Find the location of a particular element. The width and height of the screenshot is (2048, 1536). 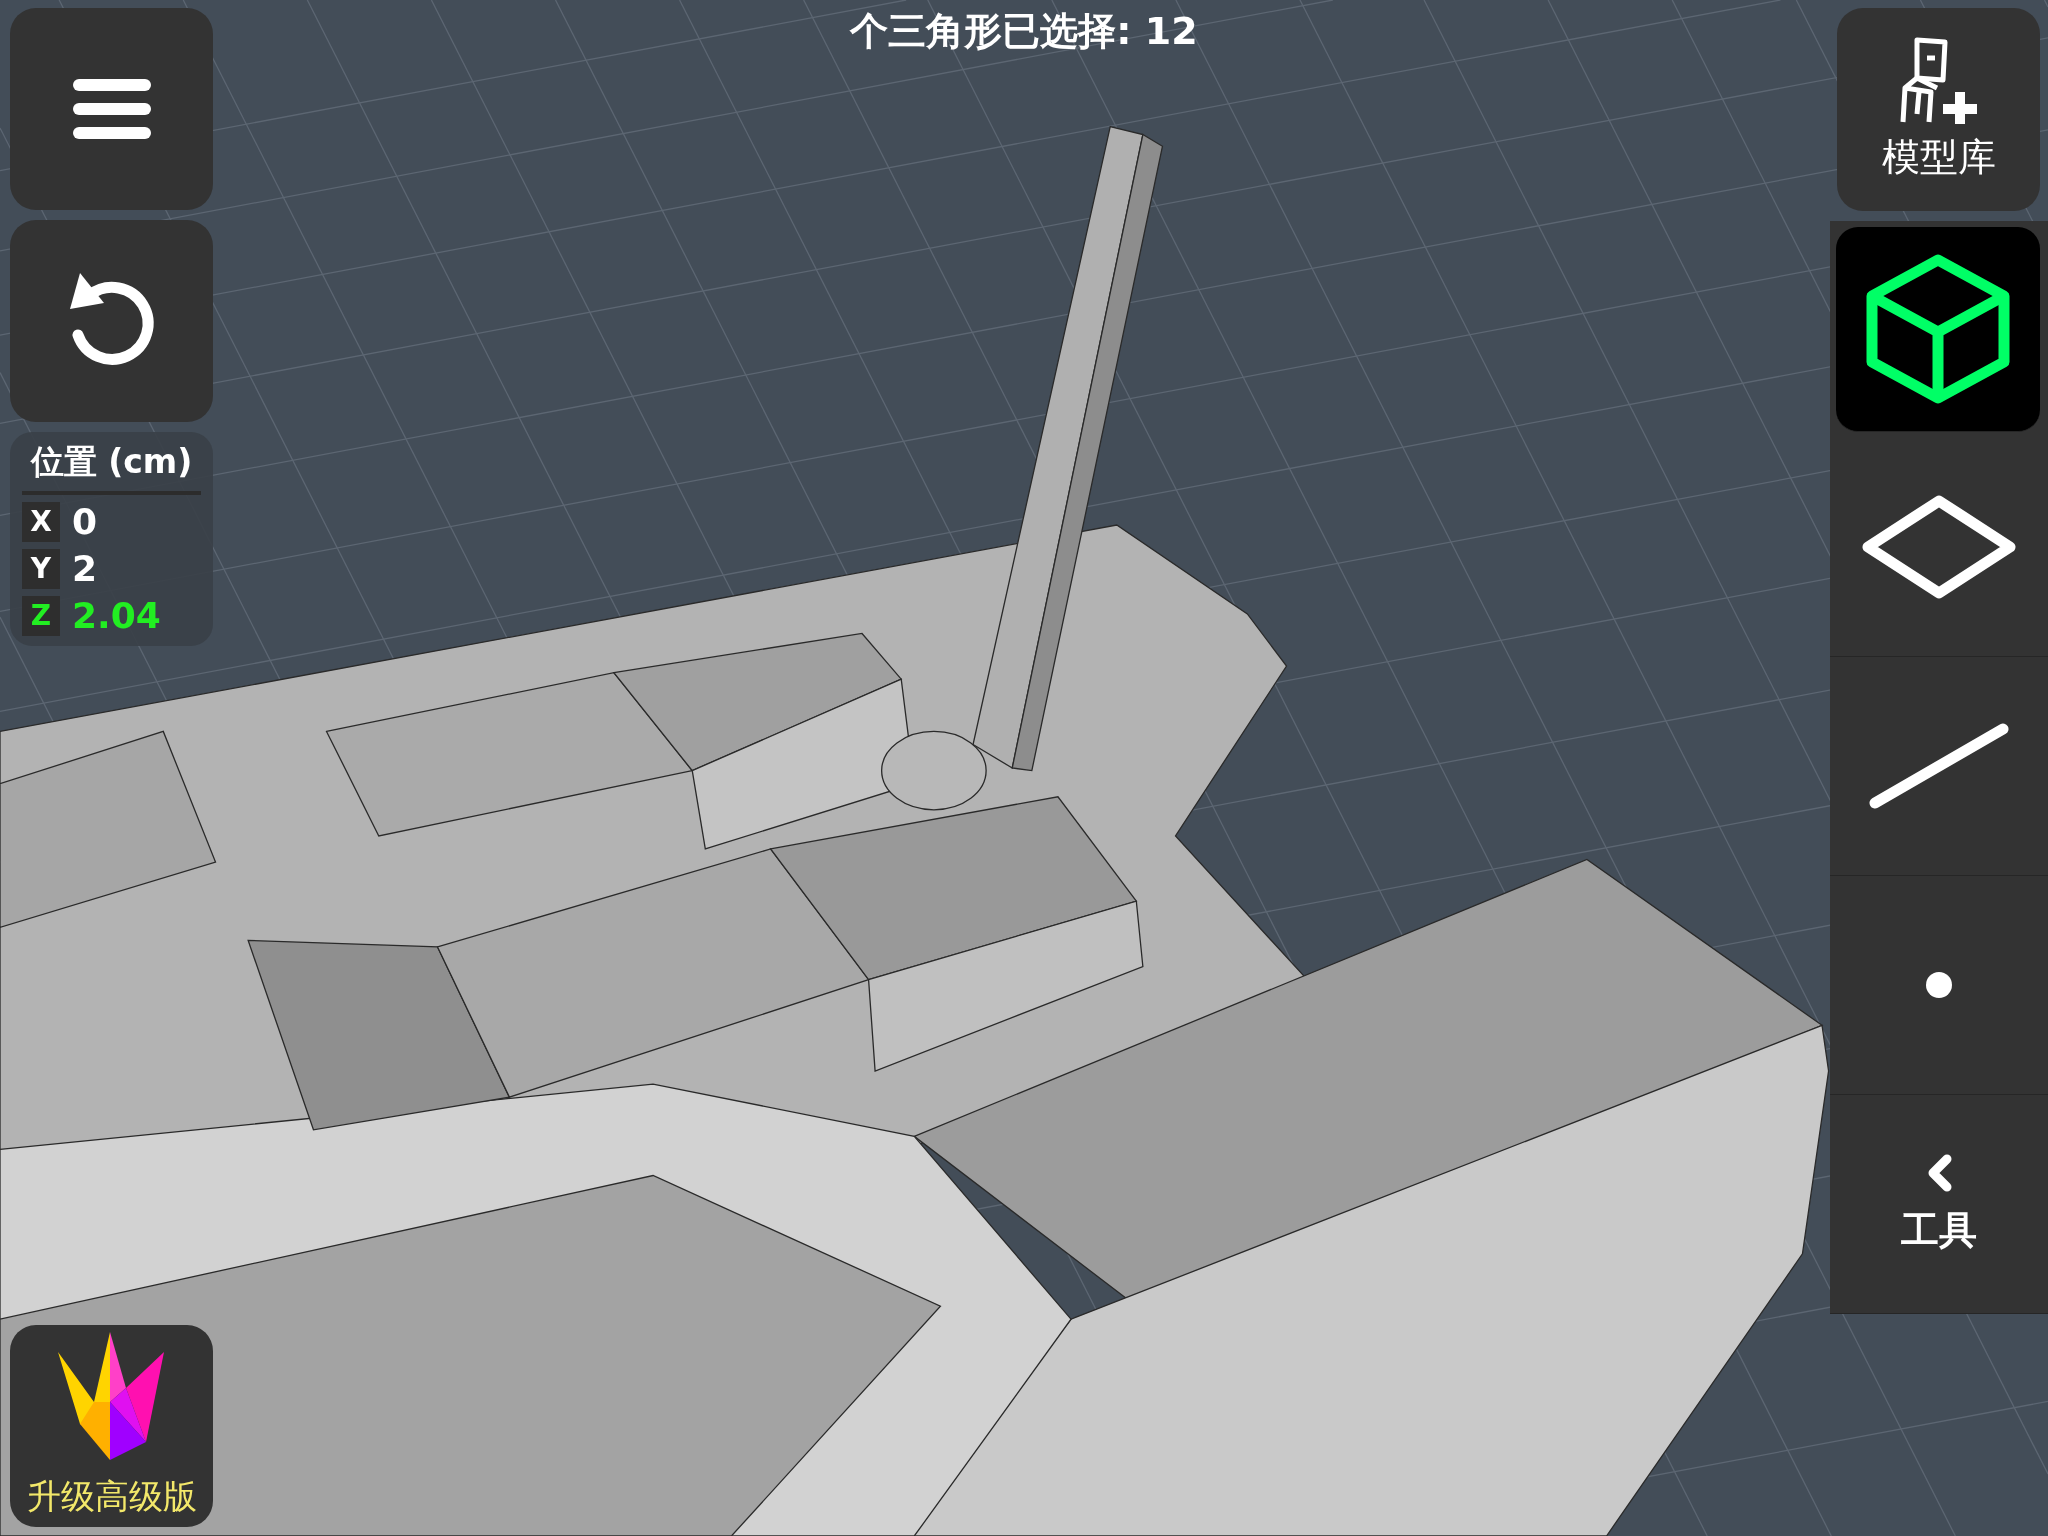

tools-mode-button: 工具 is located at coordinates (1939, 1204).